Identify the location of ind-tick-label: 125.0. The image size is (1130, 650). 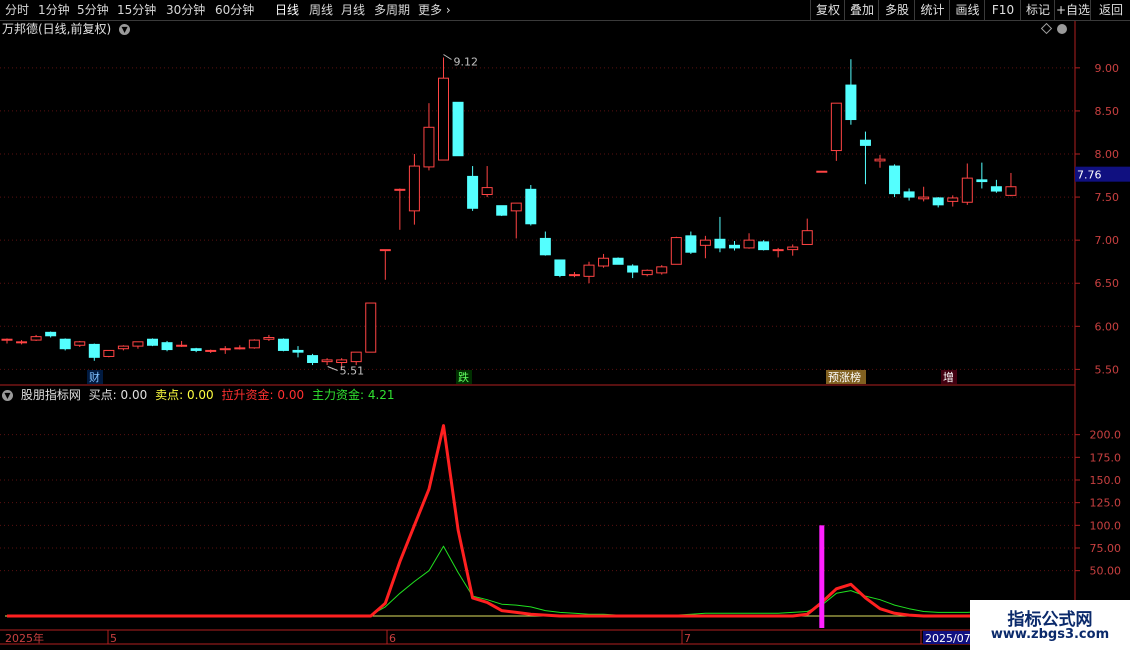
(1106, 503).